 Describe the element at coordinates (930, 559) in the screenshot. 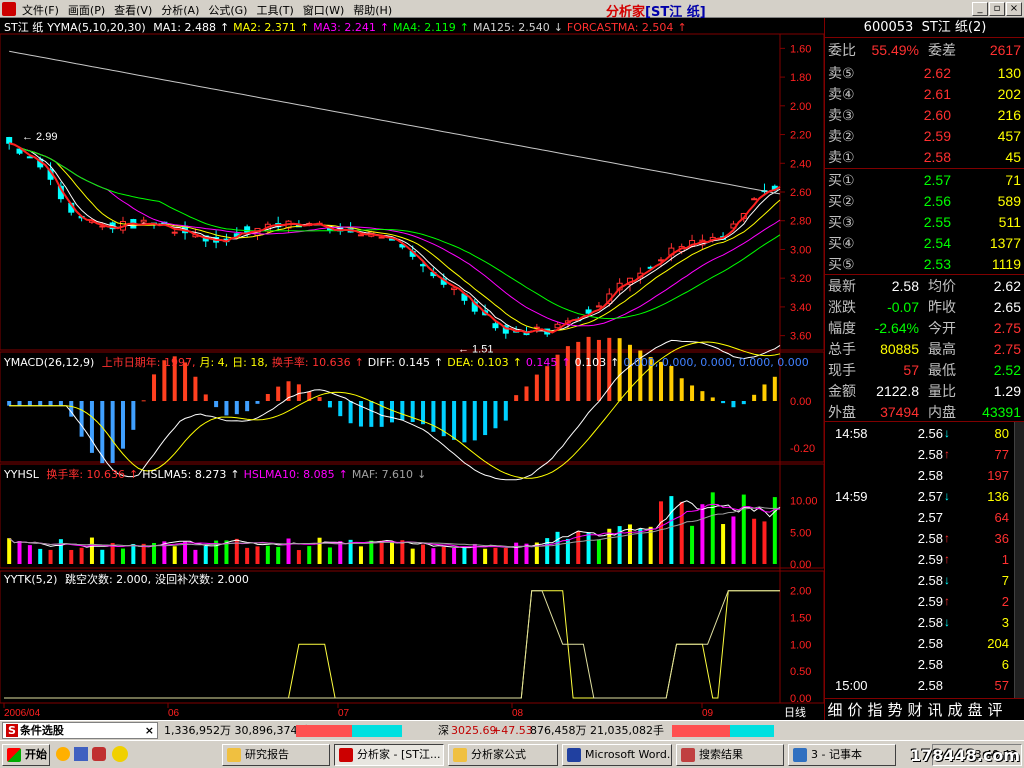

I see `tick-price: 2.59` at that location.